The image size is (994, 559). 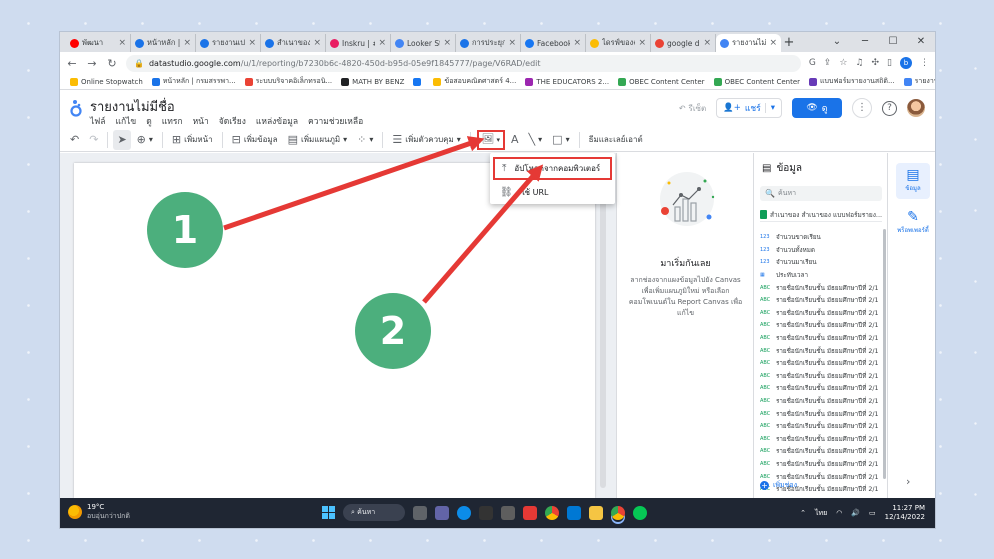 I want to click on menu-item: จัดเรียง, so click(x=232, y=121).